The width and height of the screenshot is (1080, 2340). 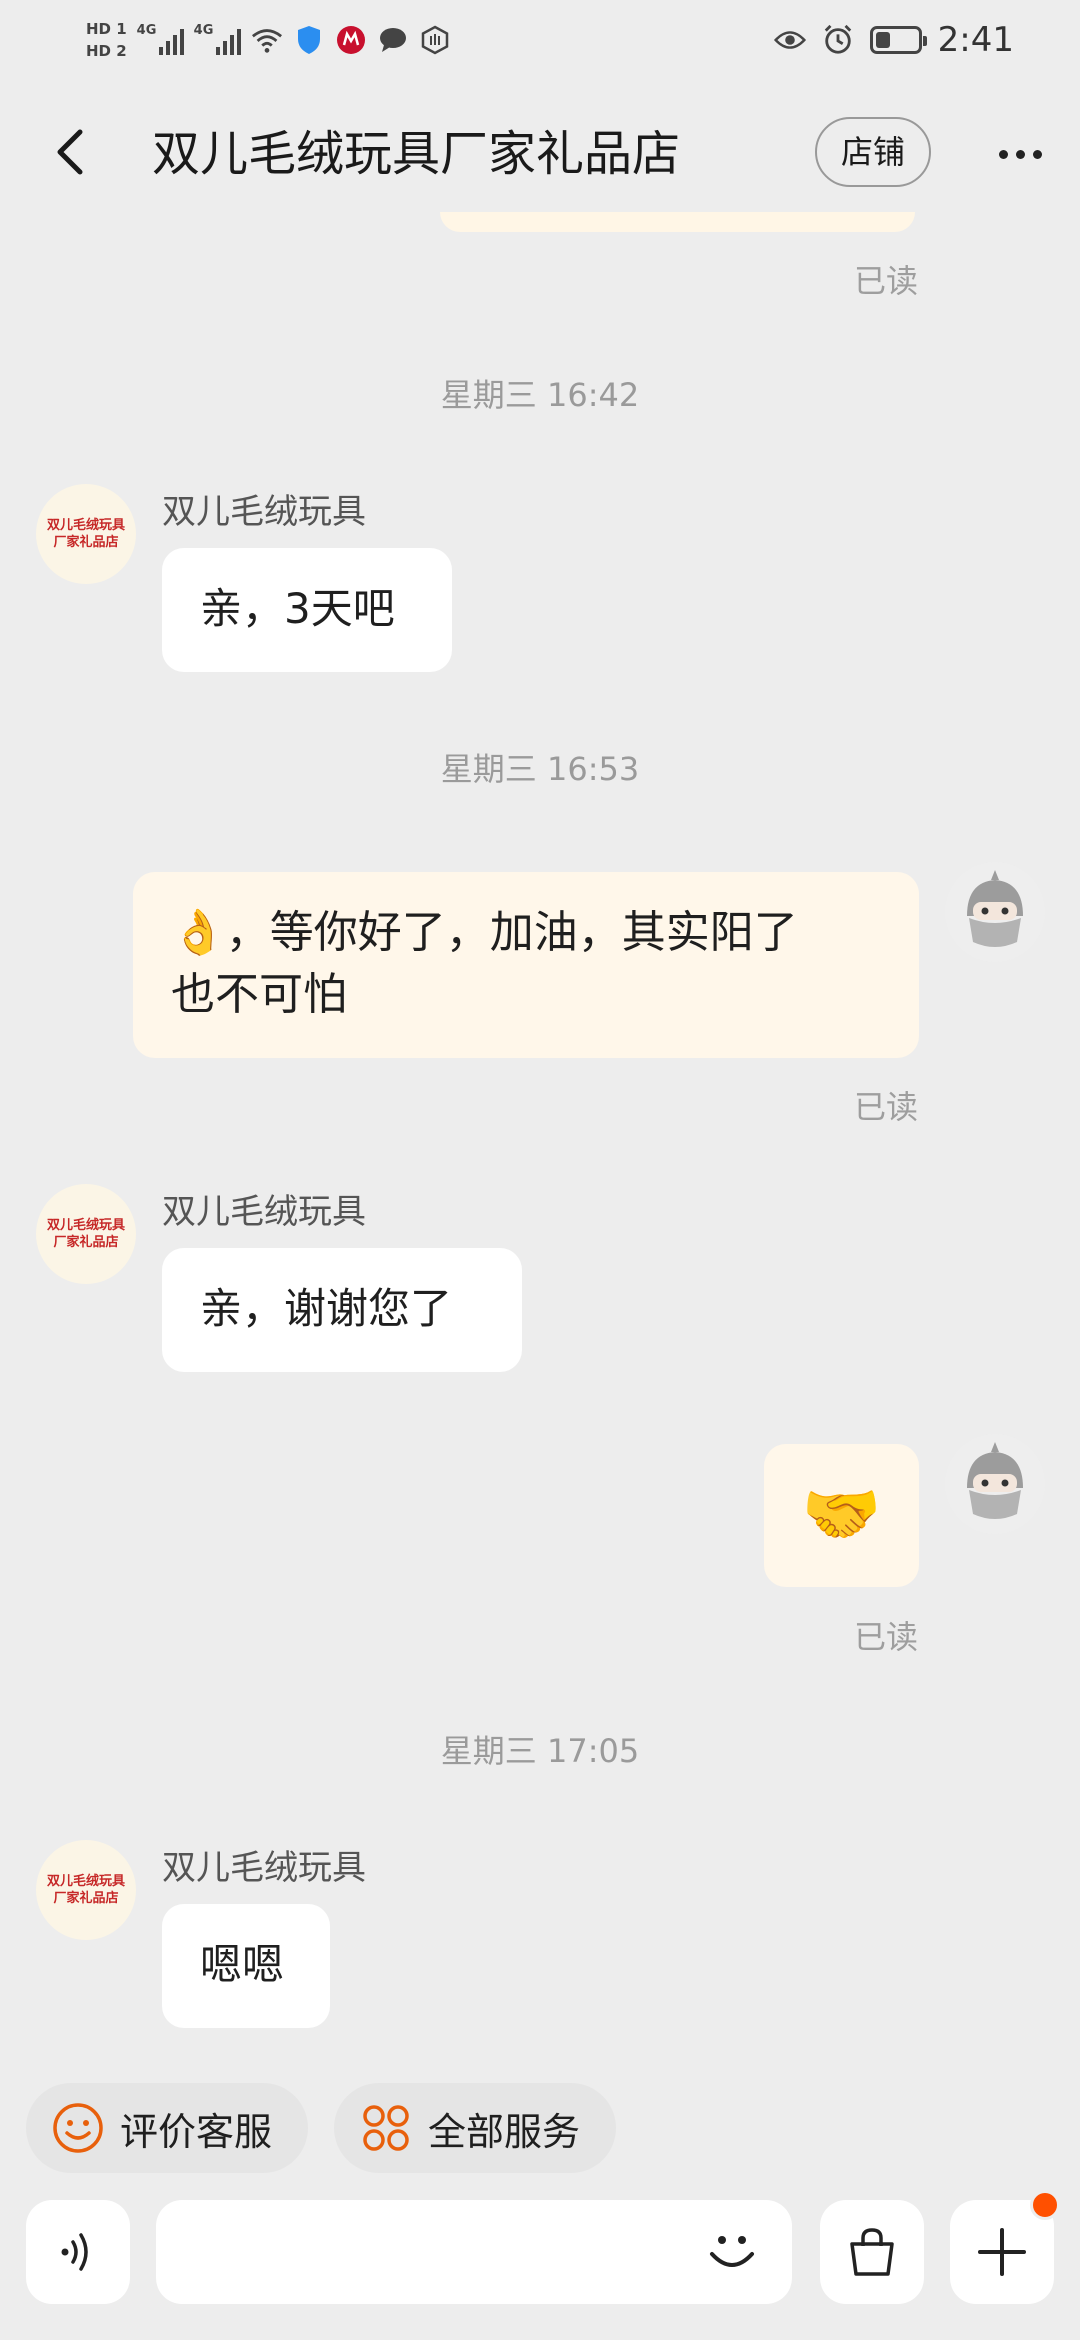 I want to click on eye-icon, so click(x=789, y=40).